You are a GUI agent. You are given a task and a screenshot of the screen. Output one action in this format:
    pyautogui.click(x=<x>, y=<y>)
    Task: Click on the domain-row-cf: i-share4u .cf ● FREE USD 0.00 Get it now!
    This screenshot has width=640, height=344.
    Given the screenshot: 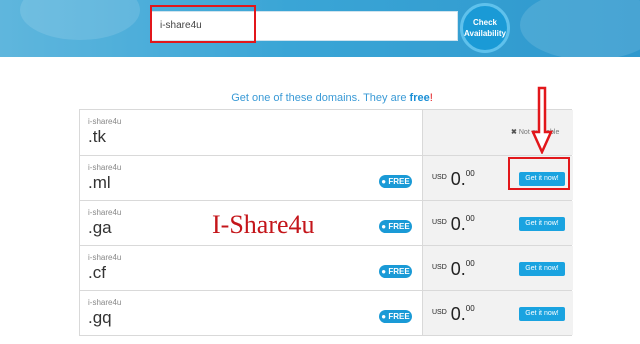 What is the action you would take?
    pyautogui.click(x=326, y=267)
    